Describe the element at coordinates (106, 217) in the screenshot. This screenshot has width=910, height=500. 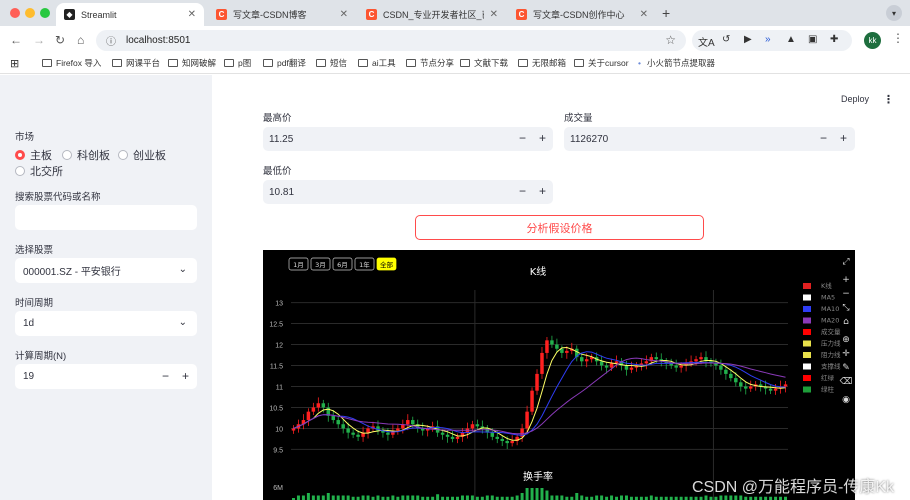
I see `stock-search-input` at that location.